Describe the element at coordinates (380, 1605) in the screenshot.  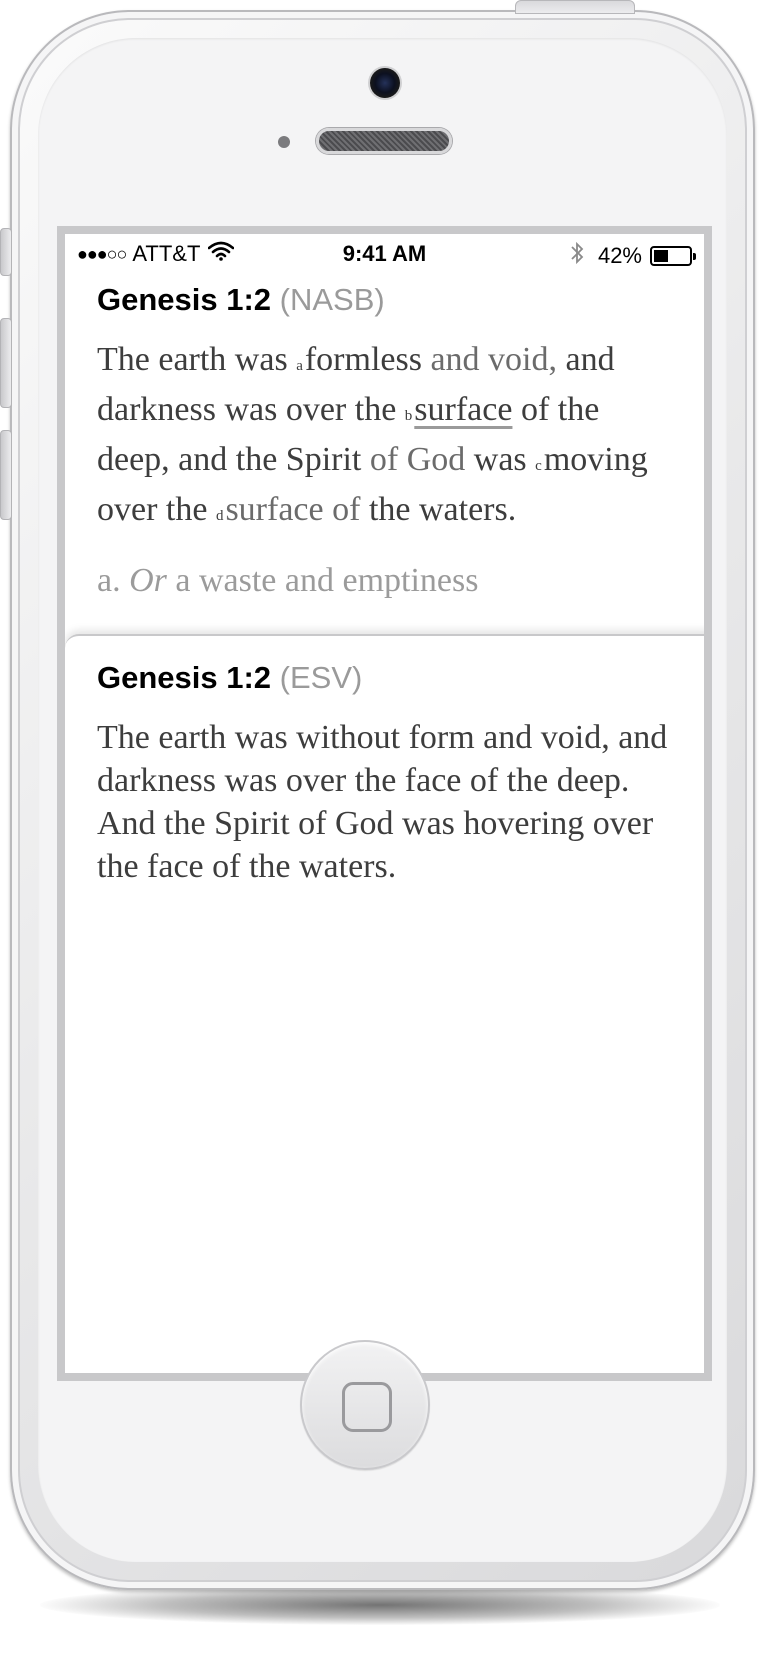
I see `phone-shadow` at that location.